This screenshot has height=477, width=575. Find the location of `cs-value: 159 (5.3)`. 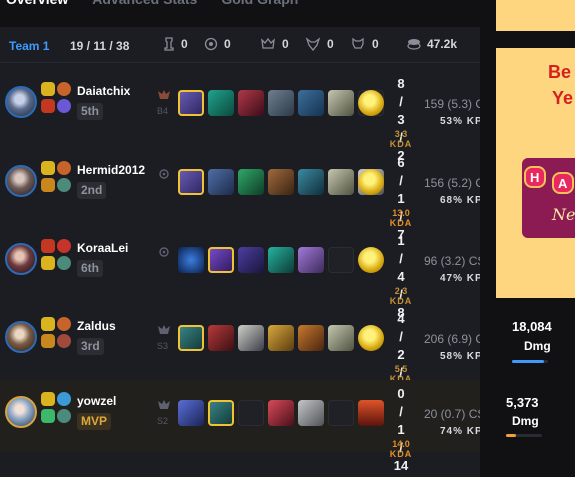

cs-value: 159 (5.3) is located at coordinates (448, 104).